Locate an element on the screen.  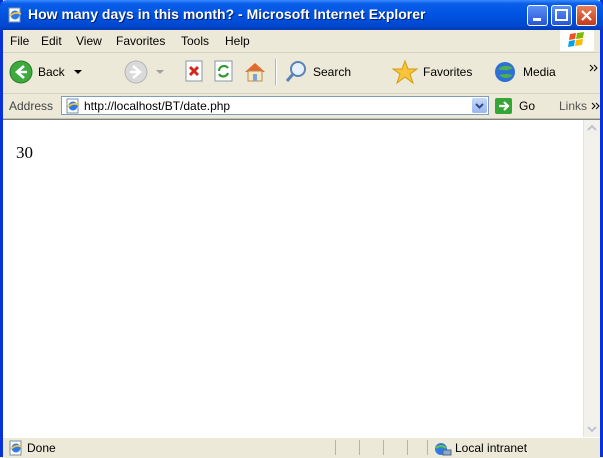
back-dropdown-icon is located at coordinates (78, 72).